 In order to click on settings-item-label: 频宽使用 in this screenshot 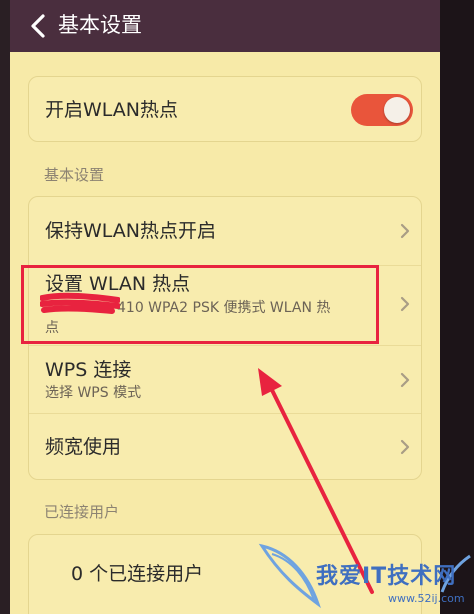, I will do `click(83, 447)`.